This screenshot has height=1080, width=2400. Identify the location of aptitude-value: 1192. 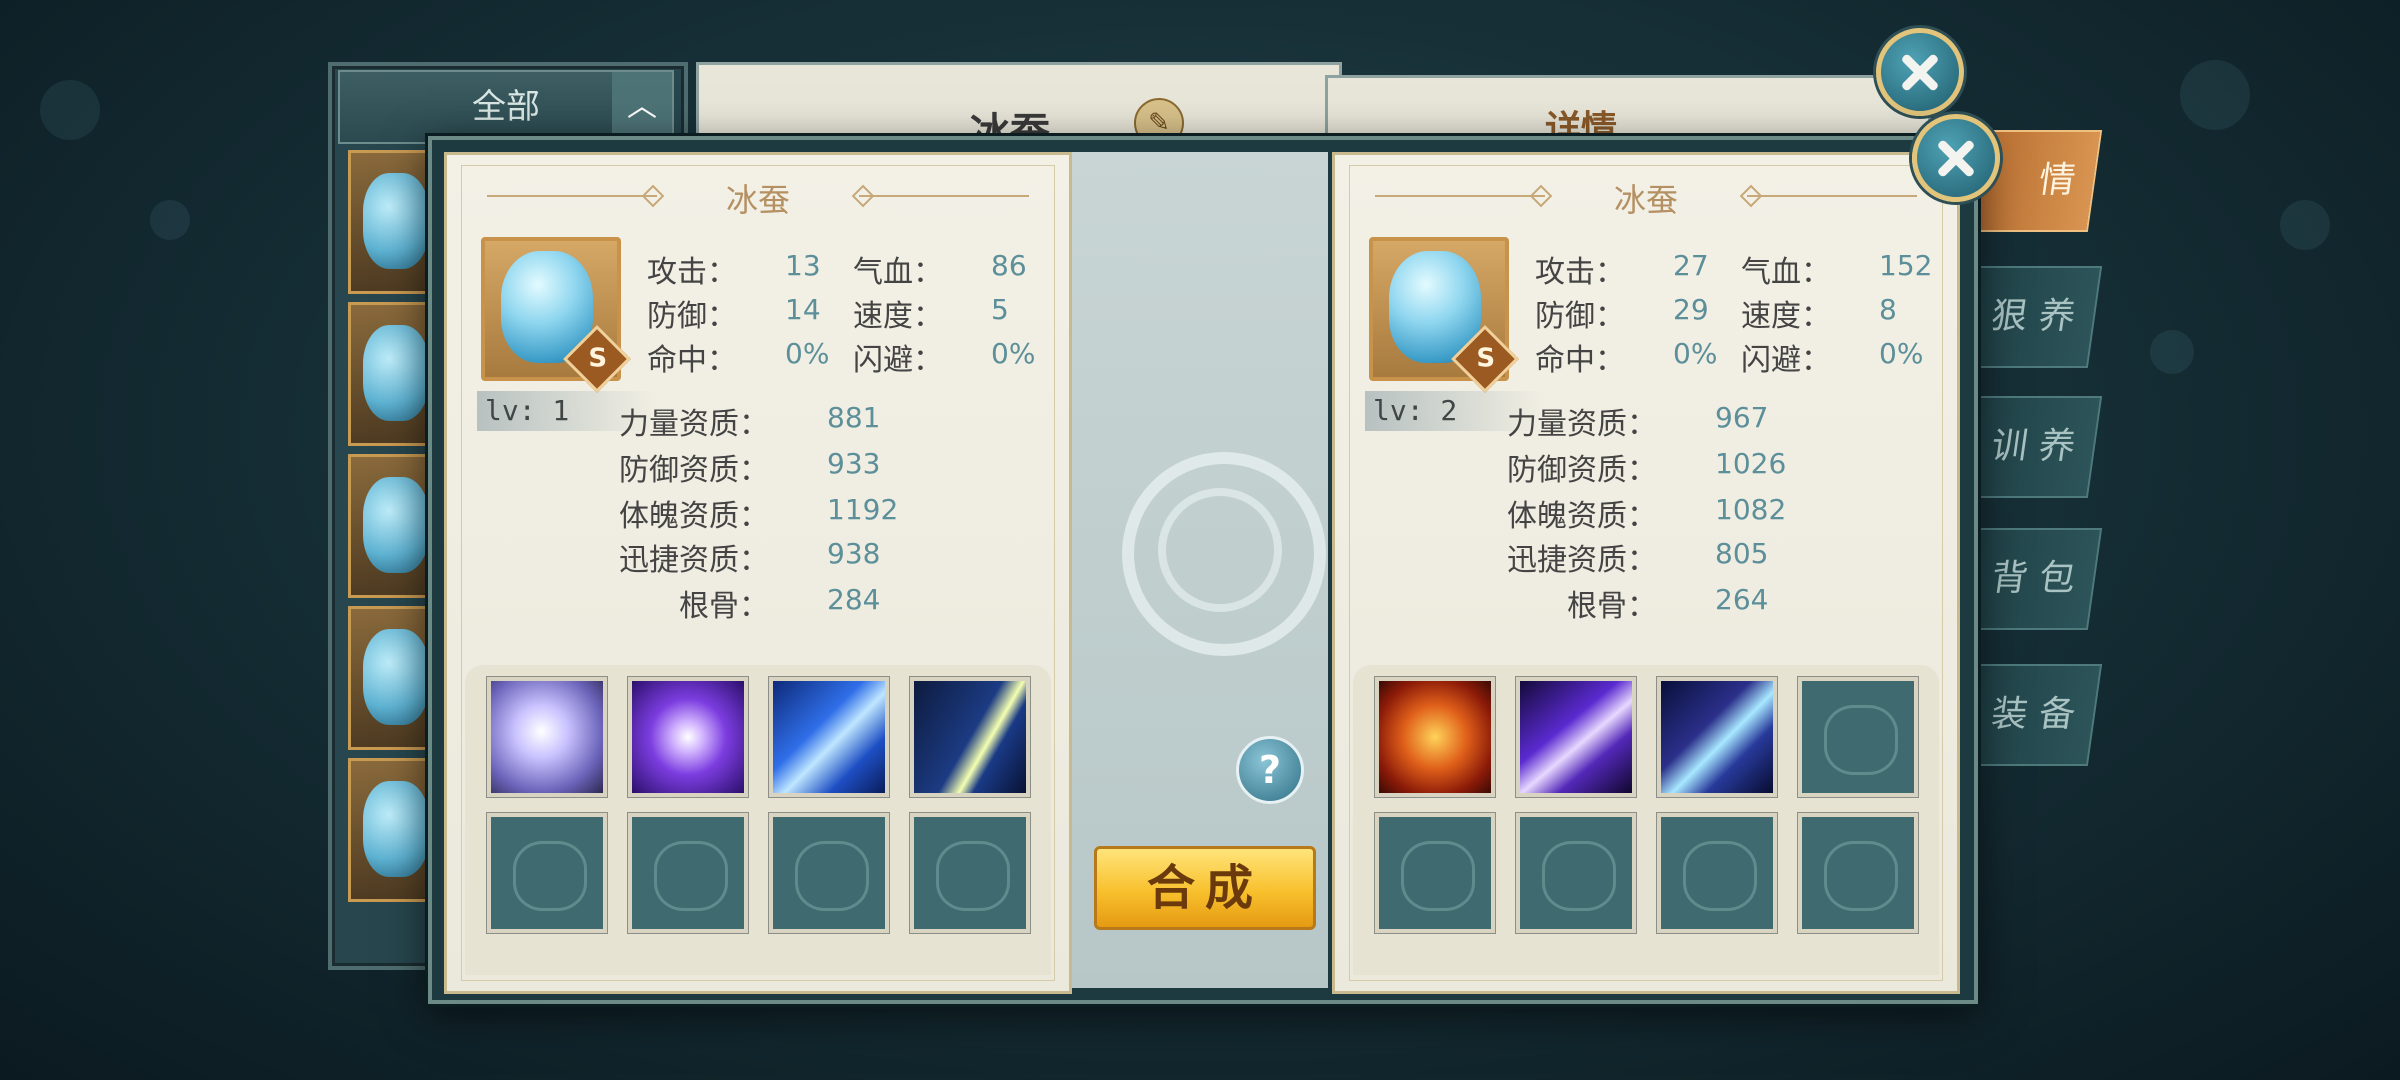
(863, 509).